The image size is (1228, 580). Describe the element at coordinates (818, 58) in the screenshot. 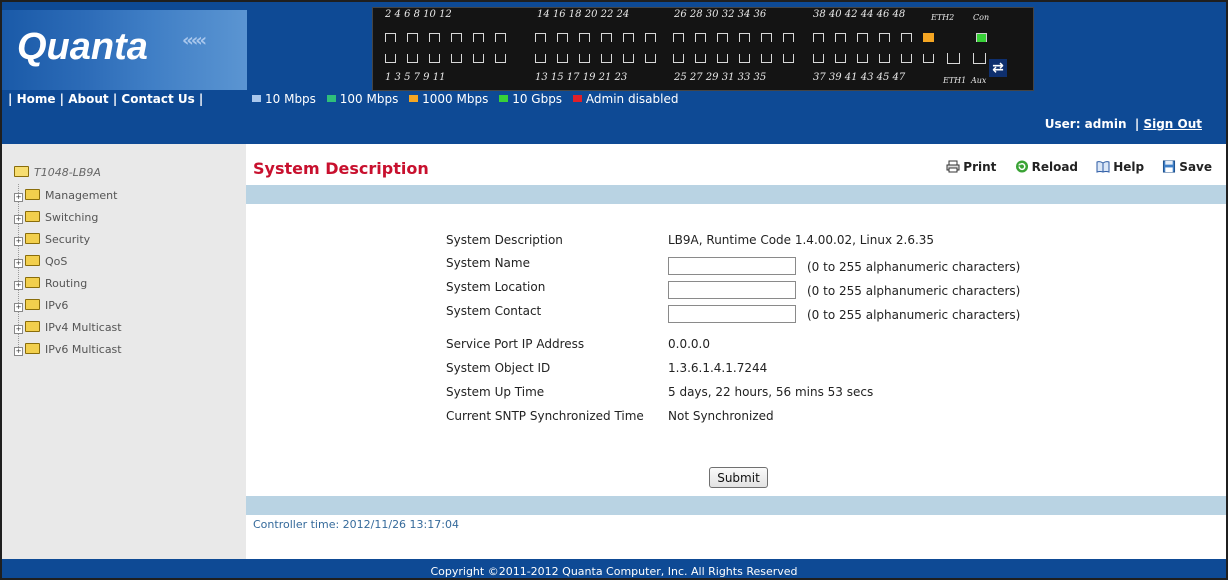

I see `port-37-icon` at that location.